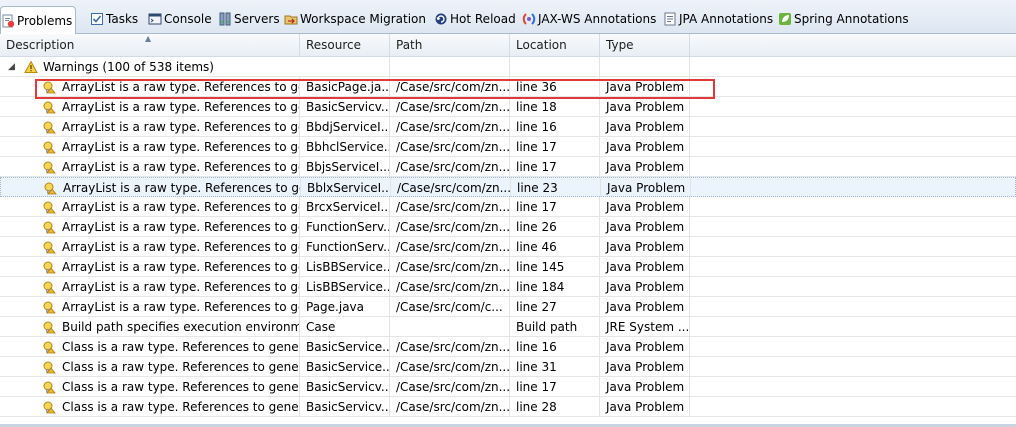 The width and height of the screenshot is (1016, 427). Describe the element at coordinates (257, 19) in the screenshot. I see `tab-label: Servers` at that location.